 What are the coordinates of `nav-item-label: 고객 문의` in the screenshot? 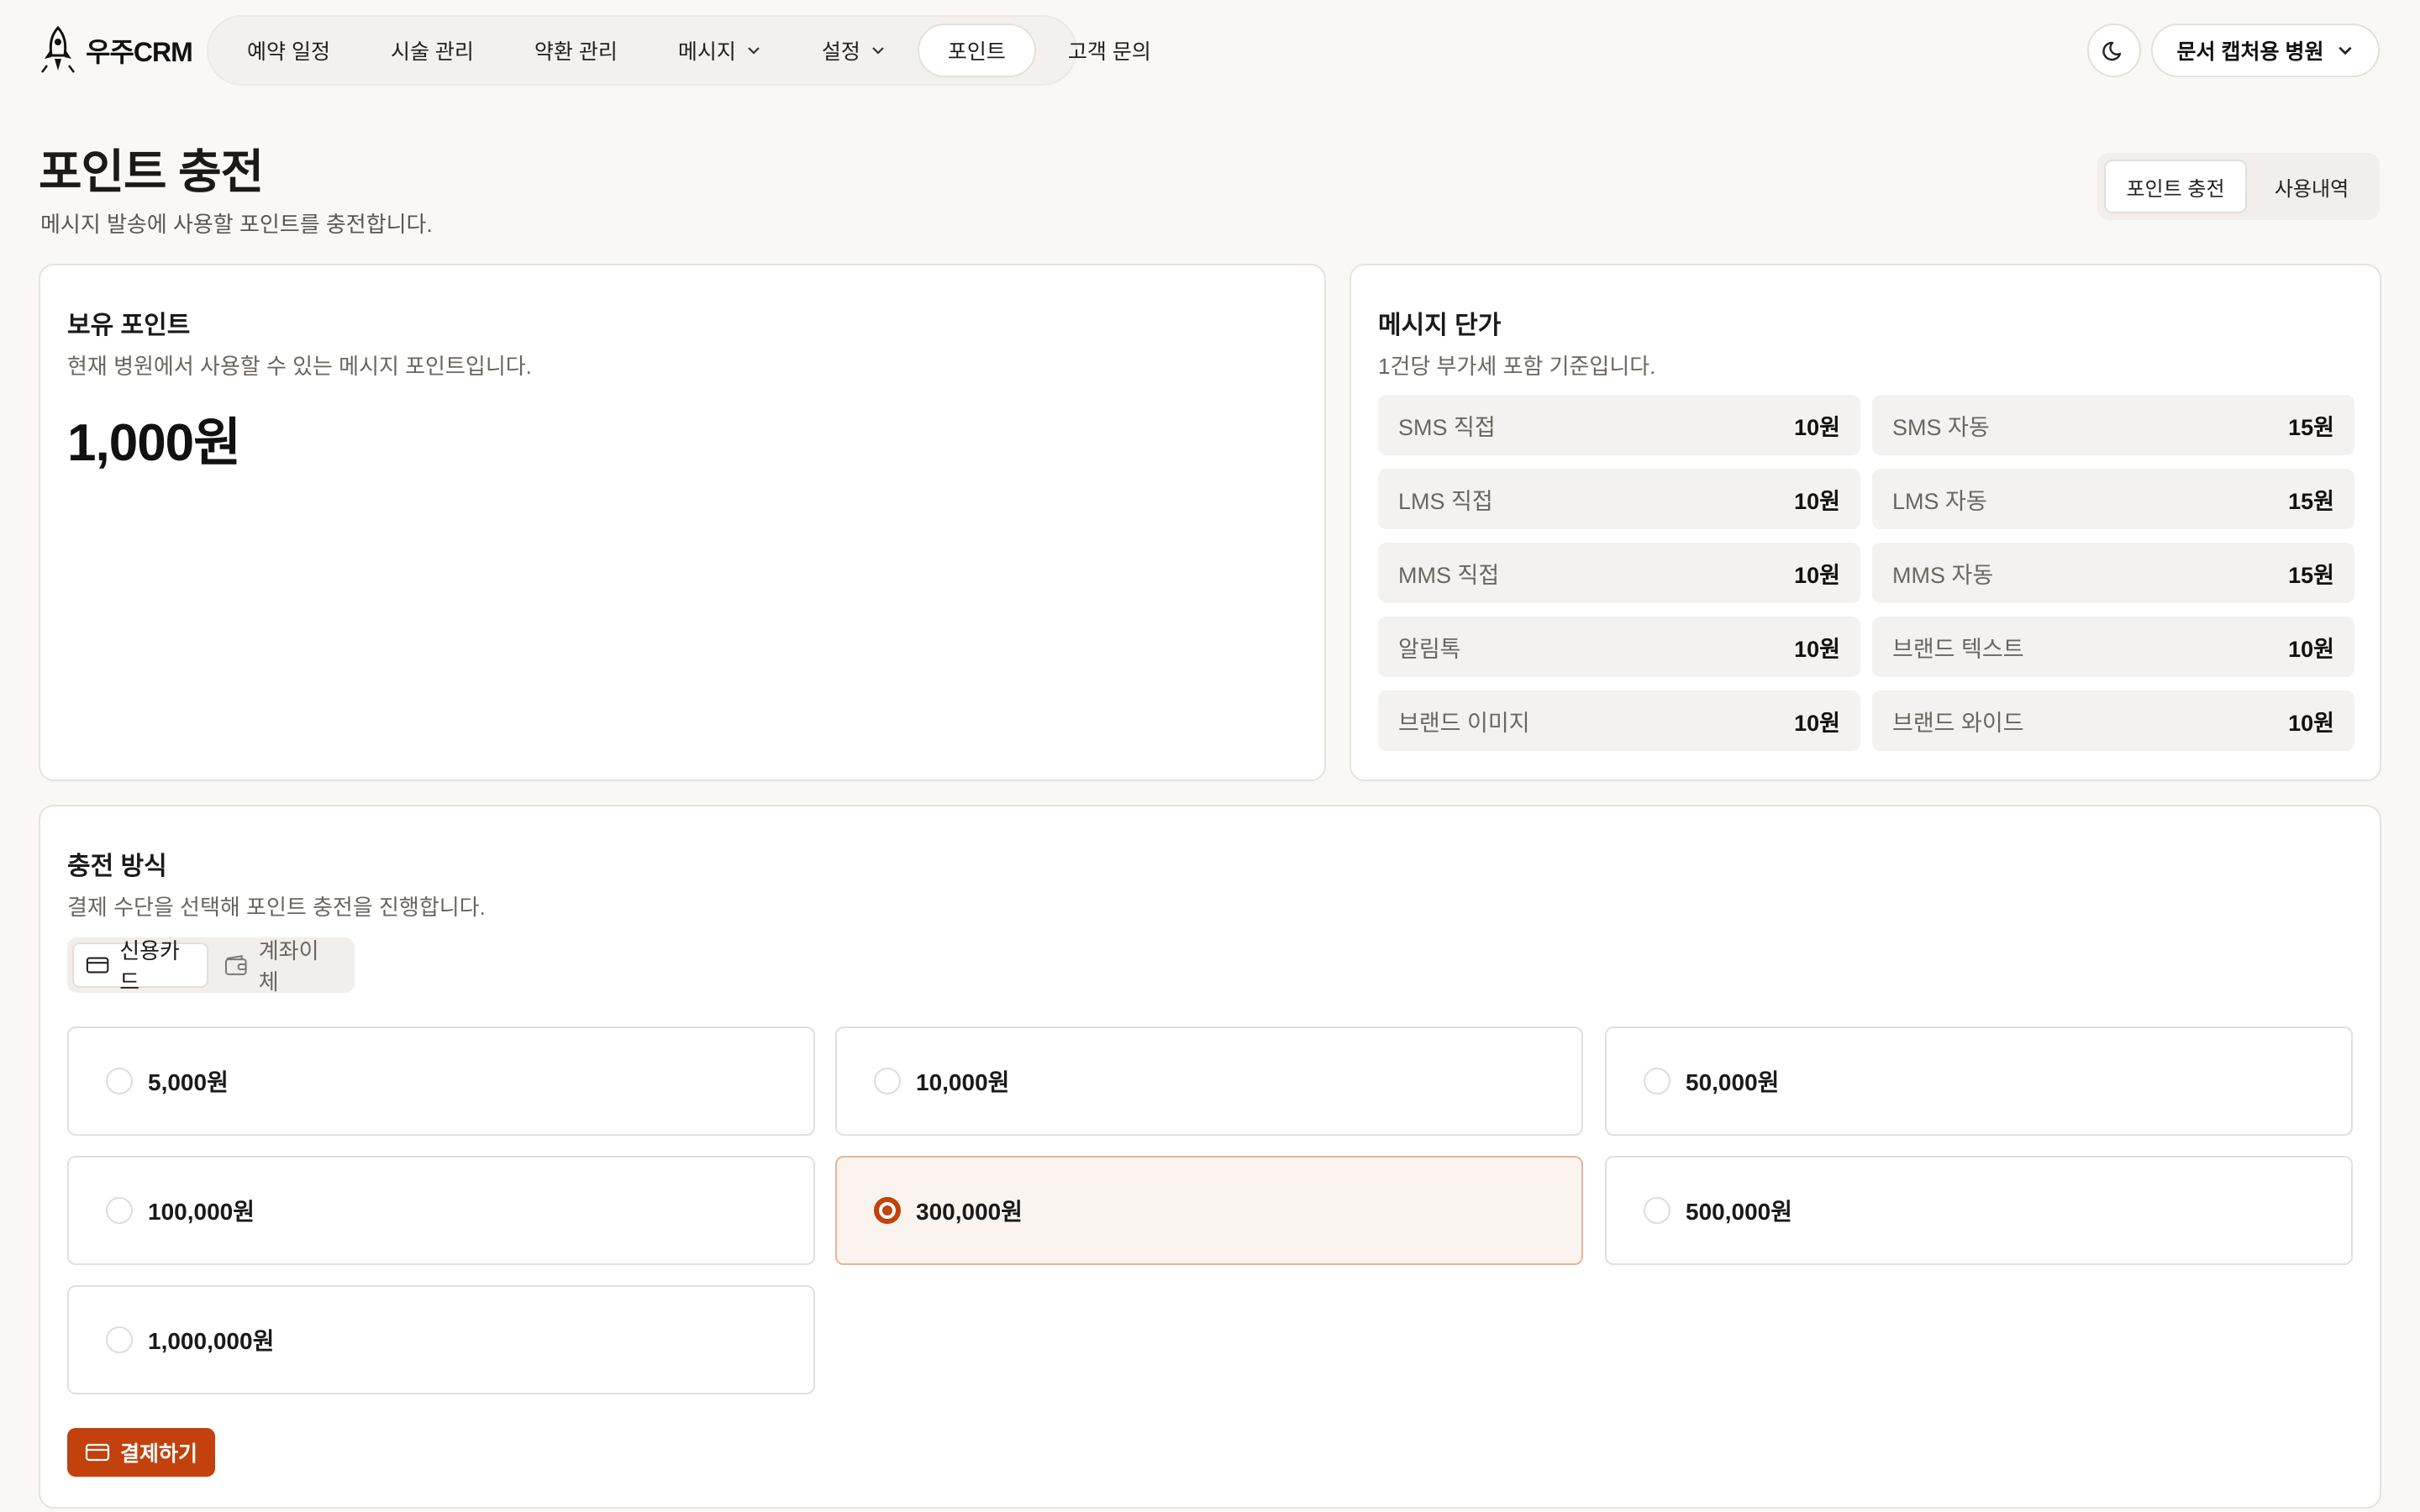 It's located at (1109, 52).